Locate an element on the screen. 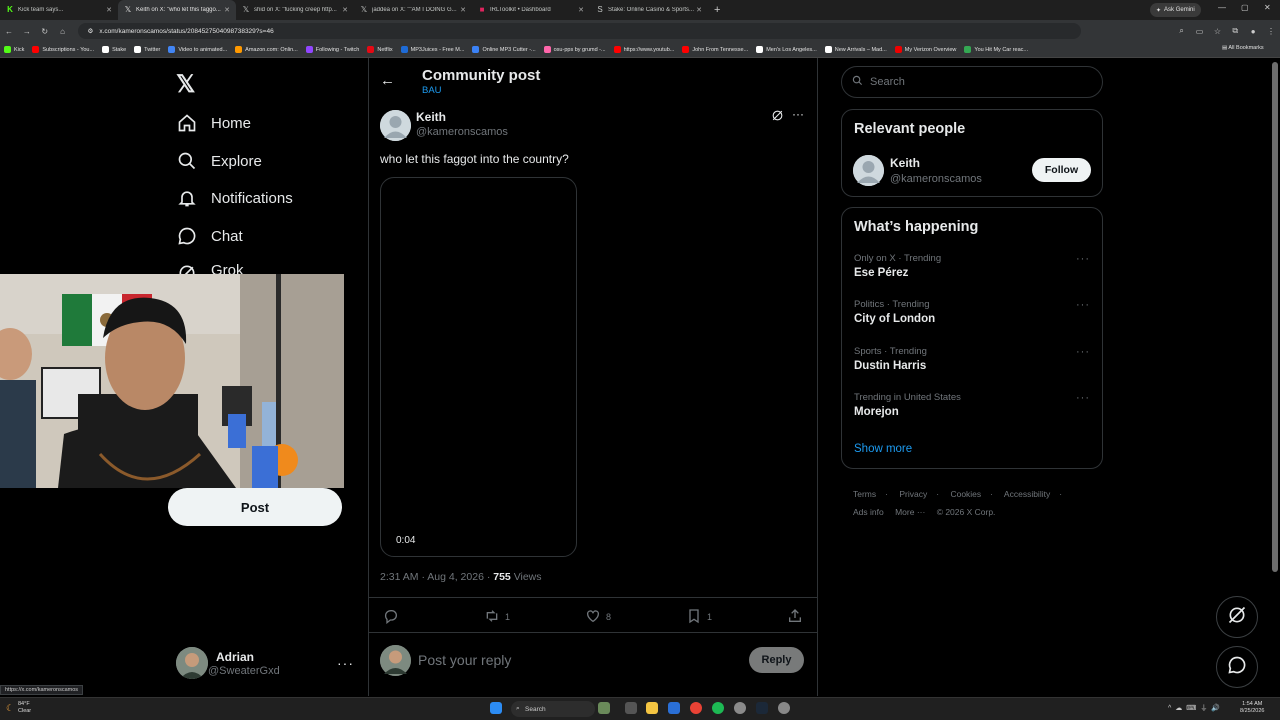 This screenshot has height=720, width=1280. bookmark-item: Twitter is located at coordinates (147, 49).